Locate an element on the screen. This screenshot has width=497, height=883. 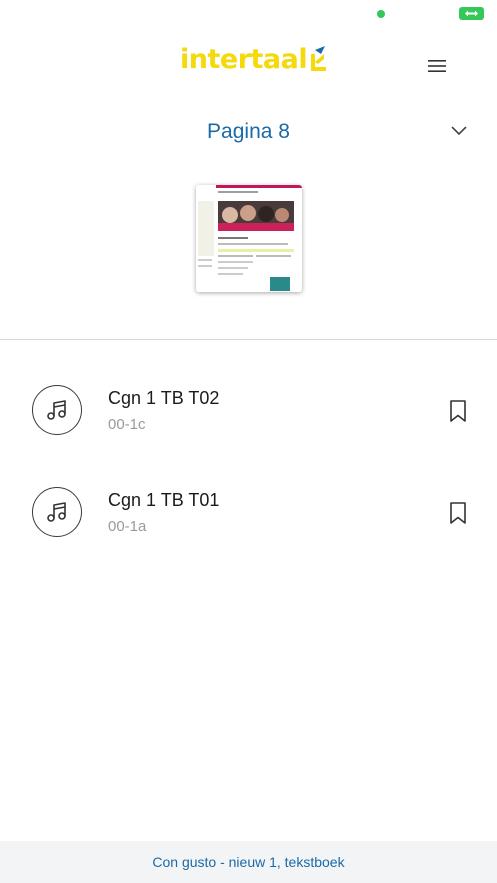
hamburger-menu-icon is located at coordinates (437, 66).